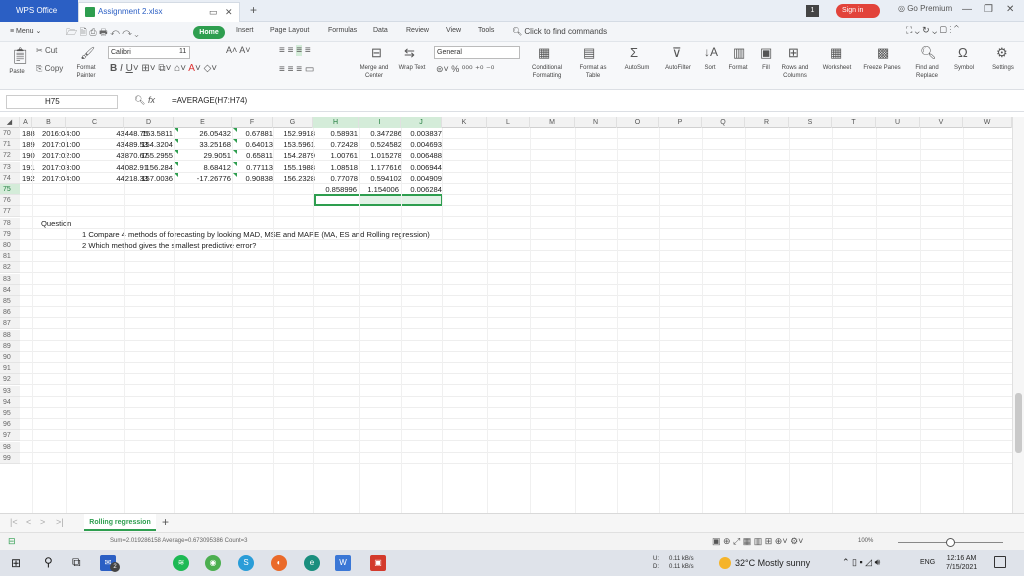  Describe the element at coordinates (837, 68) in the screenshot. I see `worksheet-label: Worksheet` at that location.